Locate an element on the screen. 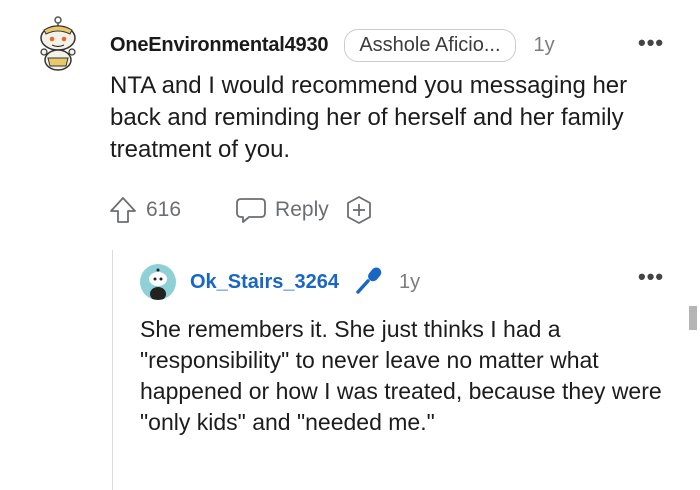  downvote-button is located at coordinates (208, 210).